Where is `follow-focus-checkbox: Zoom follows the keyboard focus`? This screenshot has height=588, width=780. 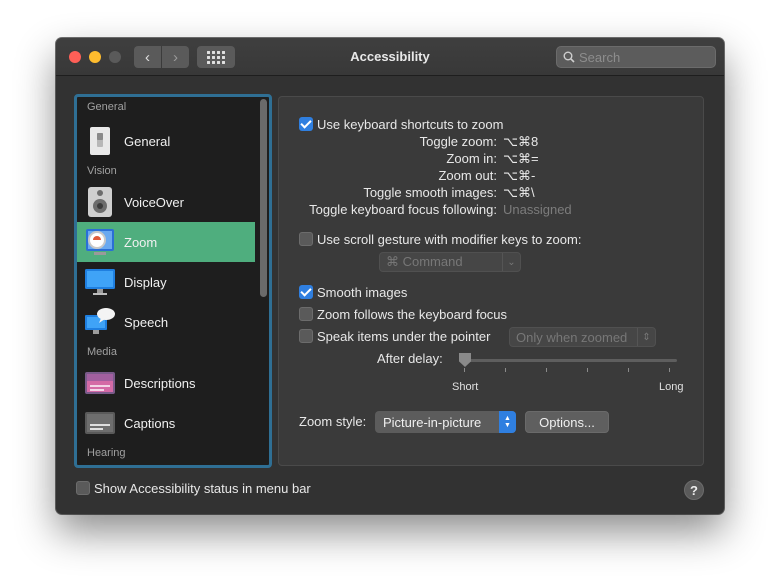
follow-focus-checkbox: Zoom follows the keyboard focus is located at coordinates (403, 314).